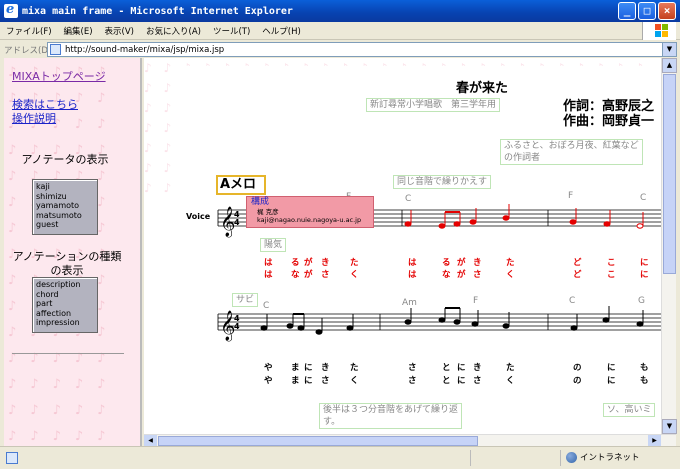 Image resolution: width=680 pixels, height=469 pixels. Describe the element at coordinates (391, 410) in the screenshot. I see `bottom-note-line1: 後半は３つ分音階をあげて繰り返` at that location.